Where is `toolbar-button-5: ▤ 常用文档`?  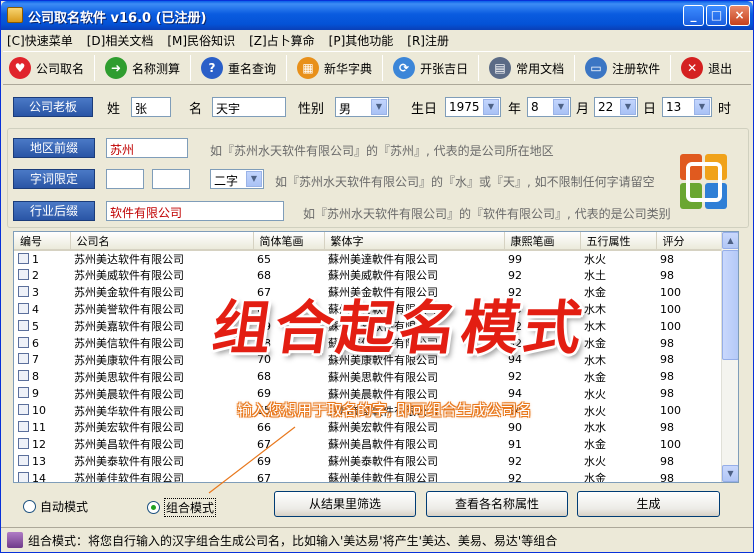 toolbar-button-5: ▤ 常用文档 is located at coordinates (526, 68).